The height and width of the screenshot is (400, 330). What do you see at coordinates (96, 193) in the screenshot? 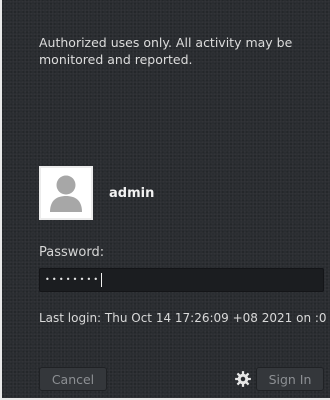
I see `user-entry: admin` at bounding box center [96, 193].